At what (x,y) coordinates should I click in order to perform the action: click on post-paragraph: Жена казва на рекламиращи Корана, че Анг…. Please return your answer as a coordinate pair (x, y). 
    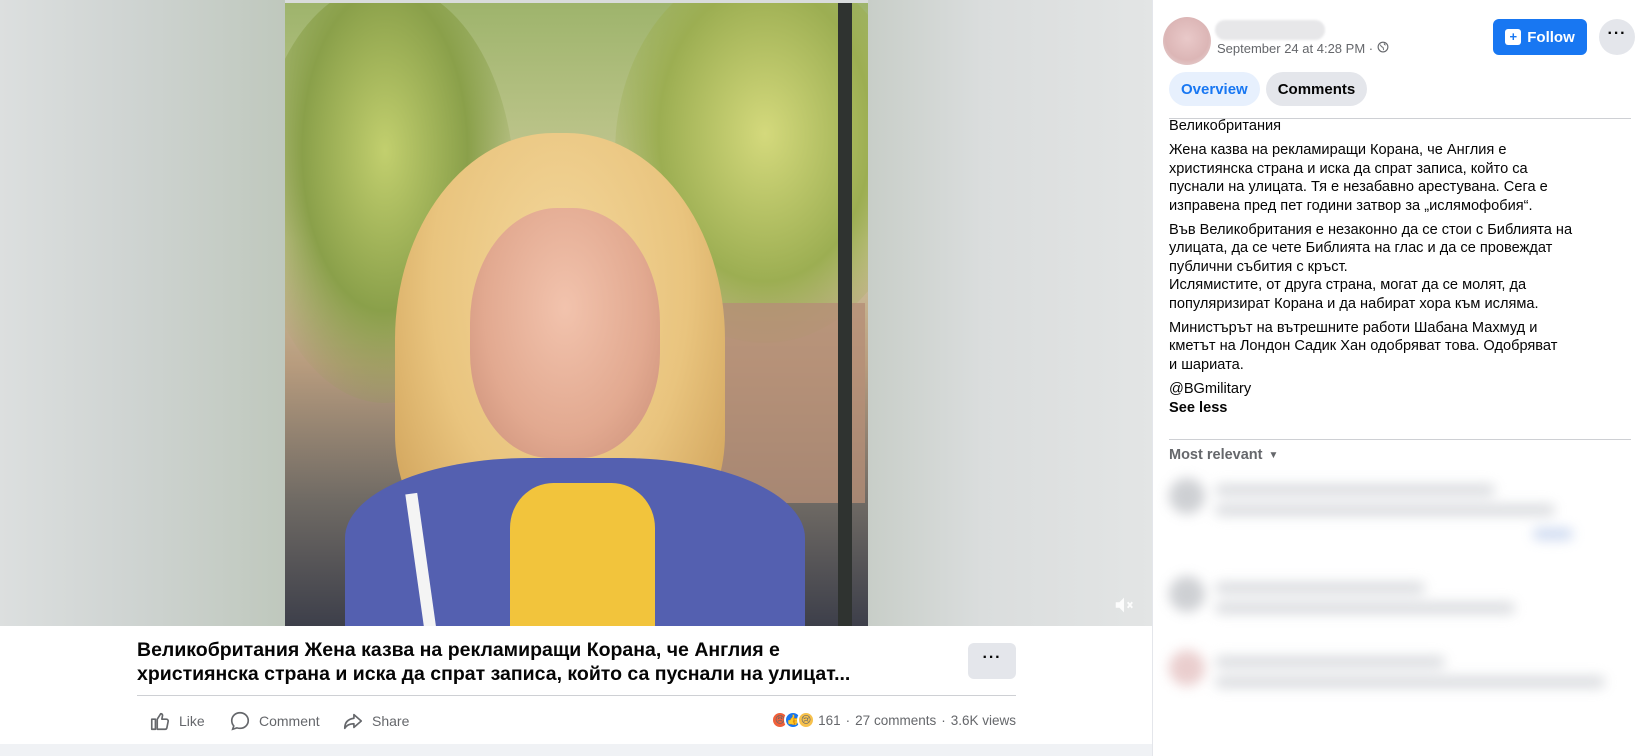
    Looking at the image, I should click on (1403, 178).